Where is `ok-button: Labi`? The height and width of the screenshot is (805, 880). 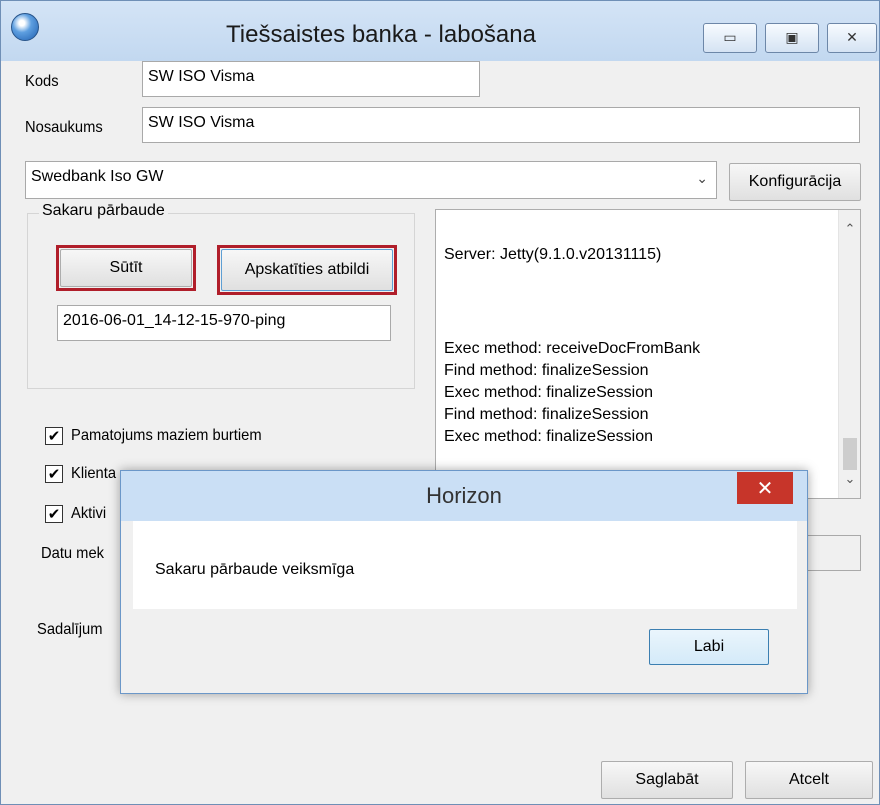
ok-button: Labi is located at coordinates (709, 647).